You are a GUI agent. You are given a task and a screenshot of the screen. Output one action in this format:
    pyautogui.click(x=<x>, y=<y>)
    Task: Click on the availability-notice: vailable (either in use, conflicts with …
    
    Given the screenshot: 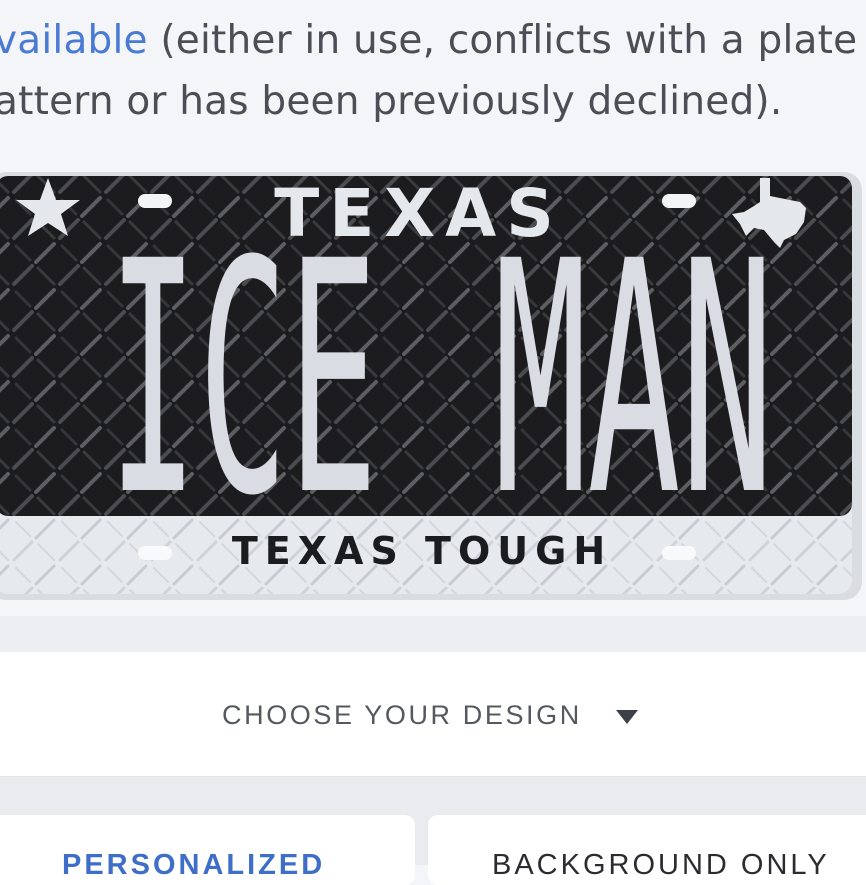 What is the action you would take?
    pyautogui.click(x=433, y=71)
    